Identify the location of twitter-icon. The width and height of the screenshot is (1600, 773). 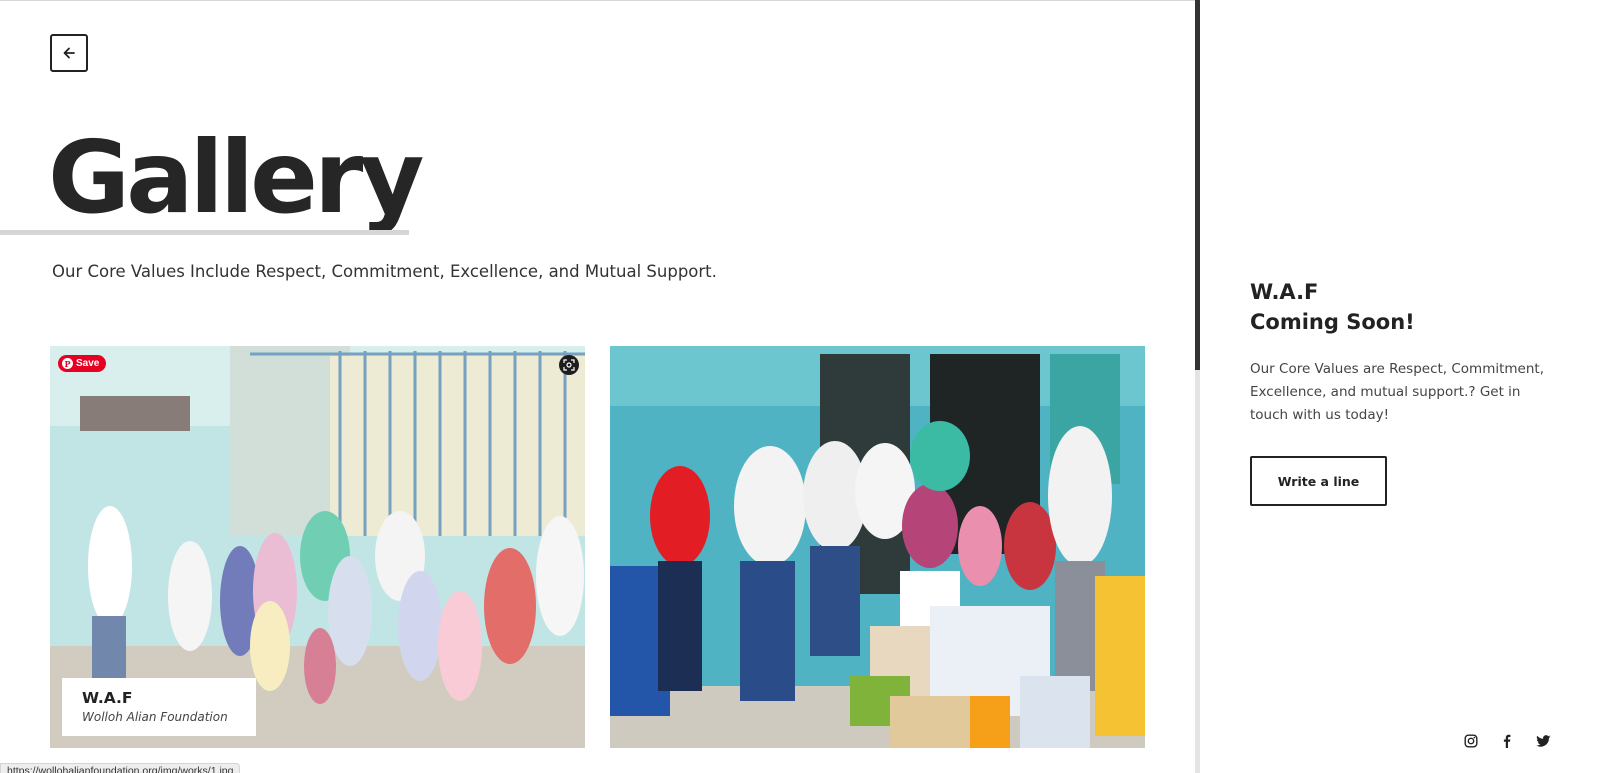
(1543, 741).